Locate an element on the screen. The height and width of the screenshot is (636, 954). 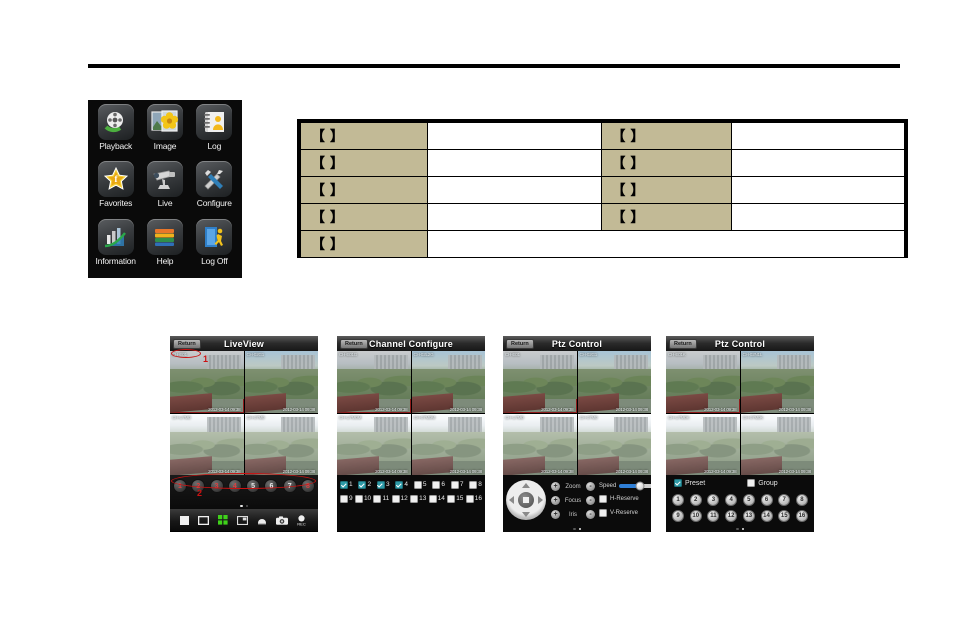
video-tile: CH-U7M0M 2012-03-14 09:38 is located at coordinates (374, 444).